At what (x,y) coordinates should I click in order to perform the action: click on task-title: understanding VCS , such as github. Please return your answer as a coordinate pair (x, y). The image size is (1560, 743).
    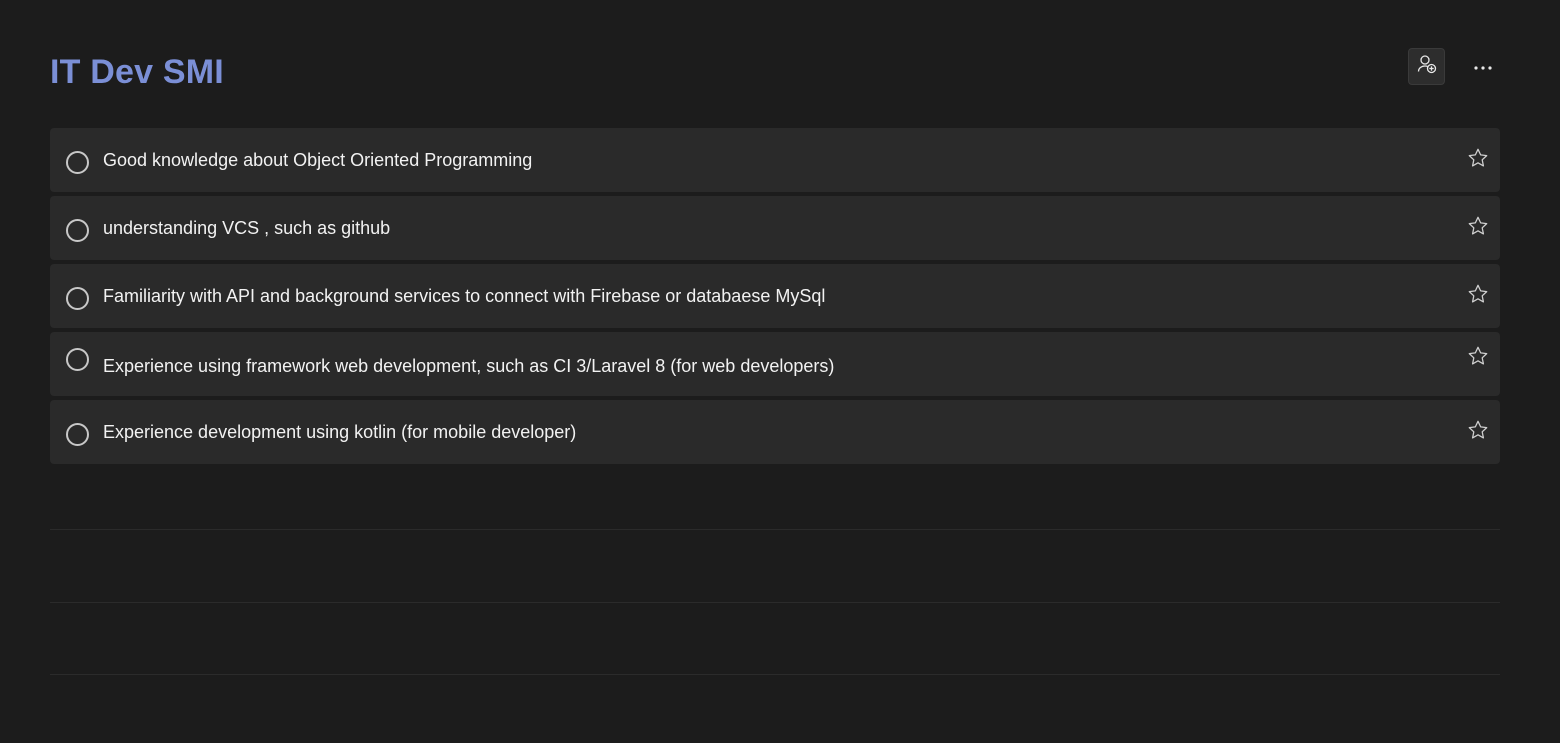
    Looking at the image, I should click on (246, 228).